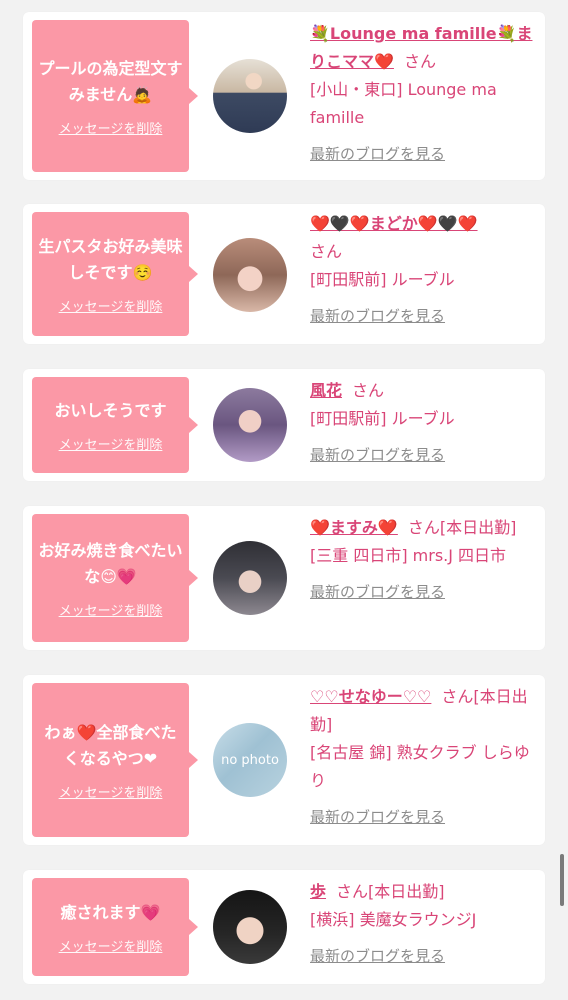 The image size is (568, 1000). I want to click on sender-name-link: 歩, so click(318, 891).